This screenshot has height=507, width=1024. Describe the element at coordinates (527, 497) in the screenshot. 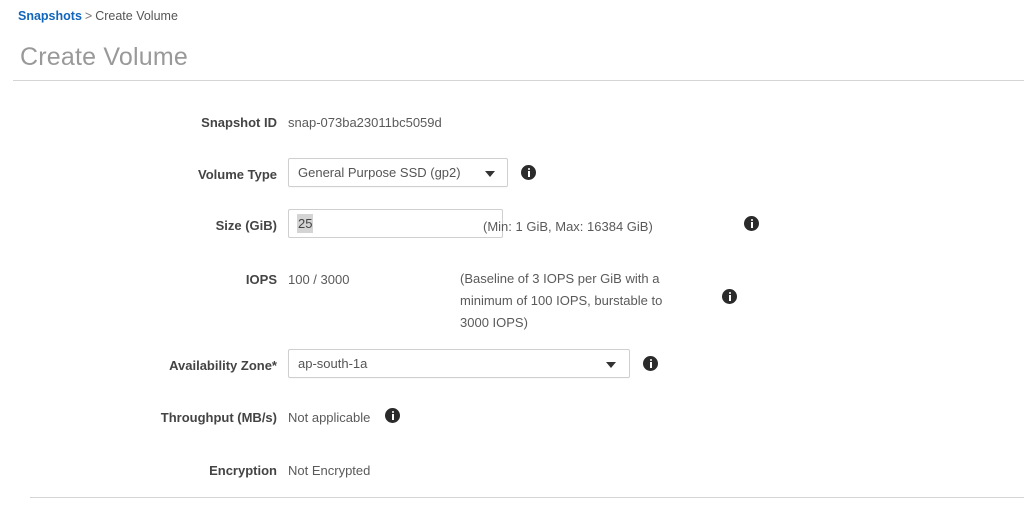

I see `footer-divider` at that location.